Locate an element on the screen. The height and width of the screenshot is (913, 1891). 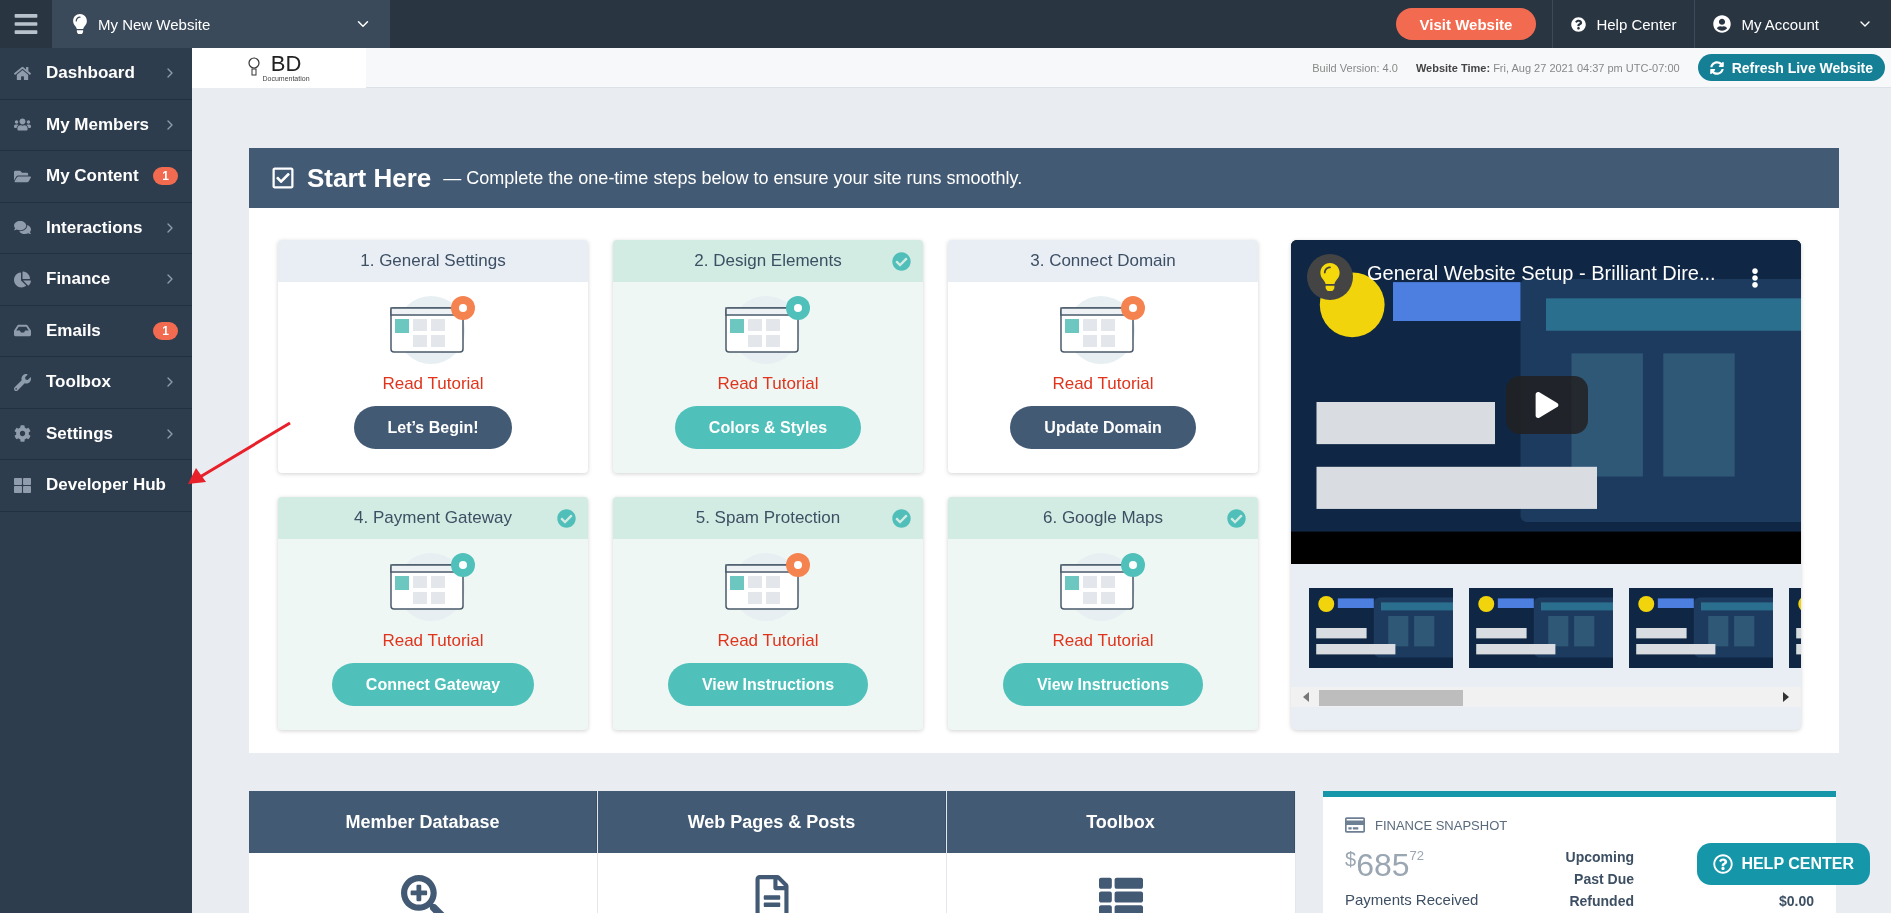
amount-label: Payments Received is located at coordinates (1412, 899).